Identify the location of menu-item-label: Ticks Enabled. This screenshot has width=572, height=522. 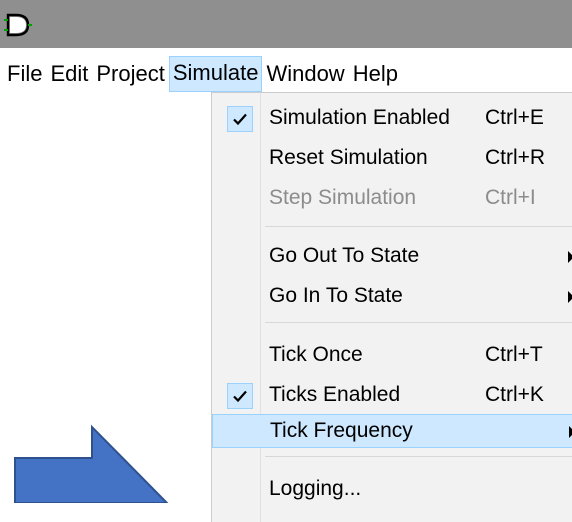
(335, 394).